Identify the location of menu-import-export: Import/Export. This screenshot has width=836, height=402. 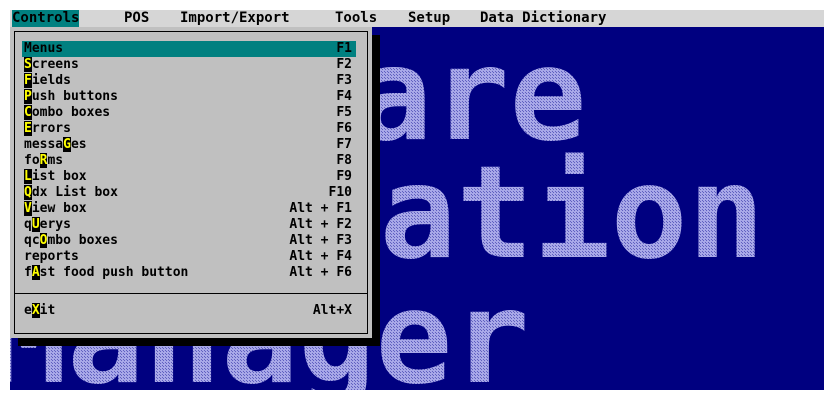
(235, 18).